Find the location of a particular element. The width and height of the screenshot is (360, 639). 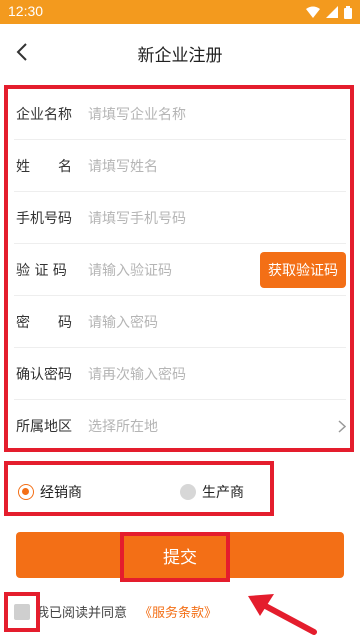

terms-link: 《服务条款》 is located at coordinates (178, 611).